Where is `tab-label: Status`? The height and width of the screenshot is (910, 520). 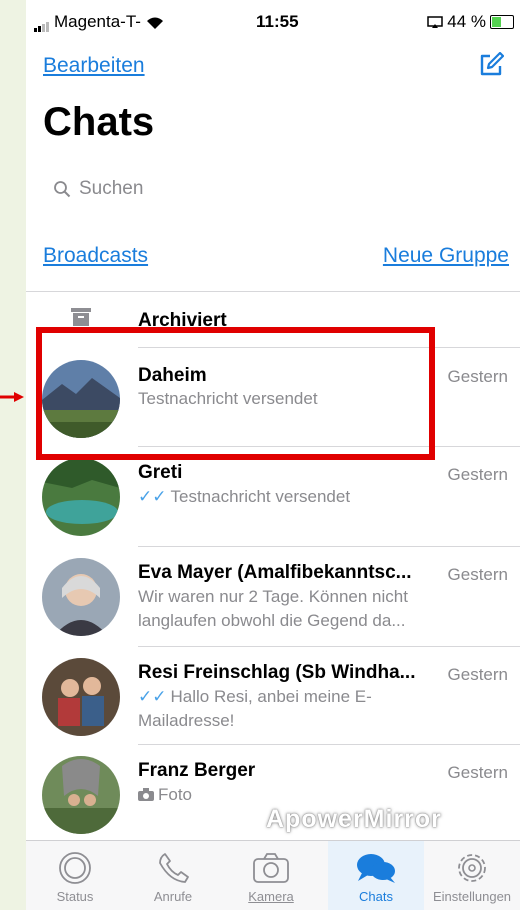 tab-label: Status is located at coordinates (75, 896).